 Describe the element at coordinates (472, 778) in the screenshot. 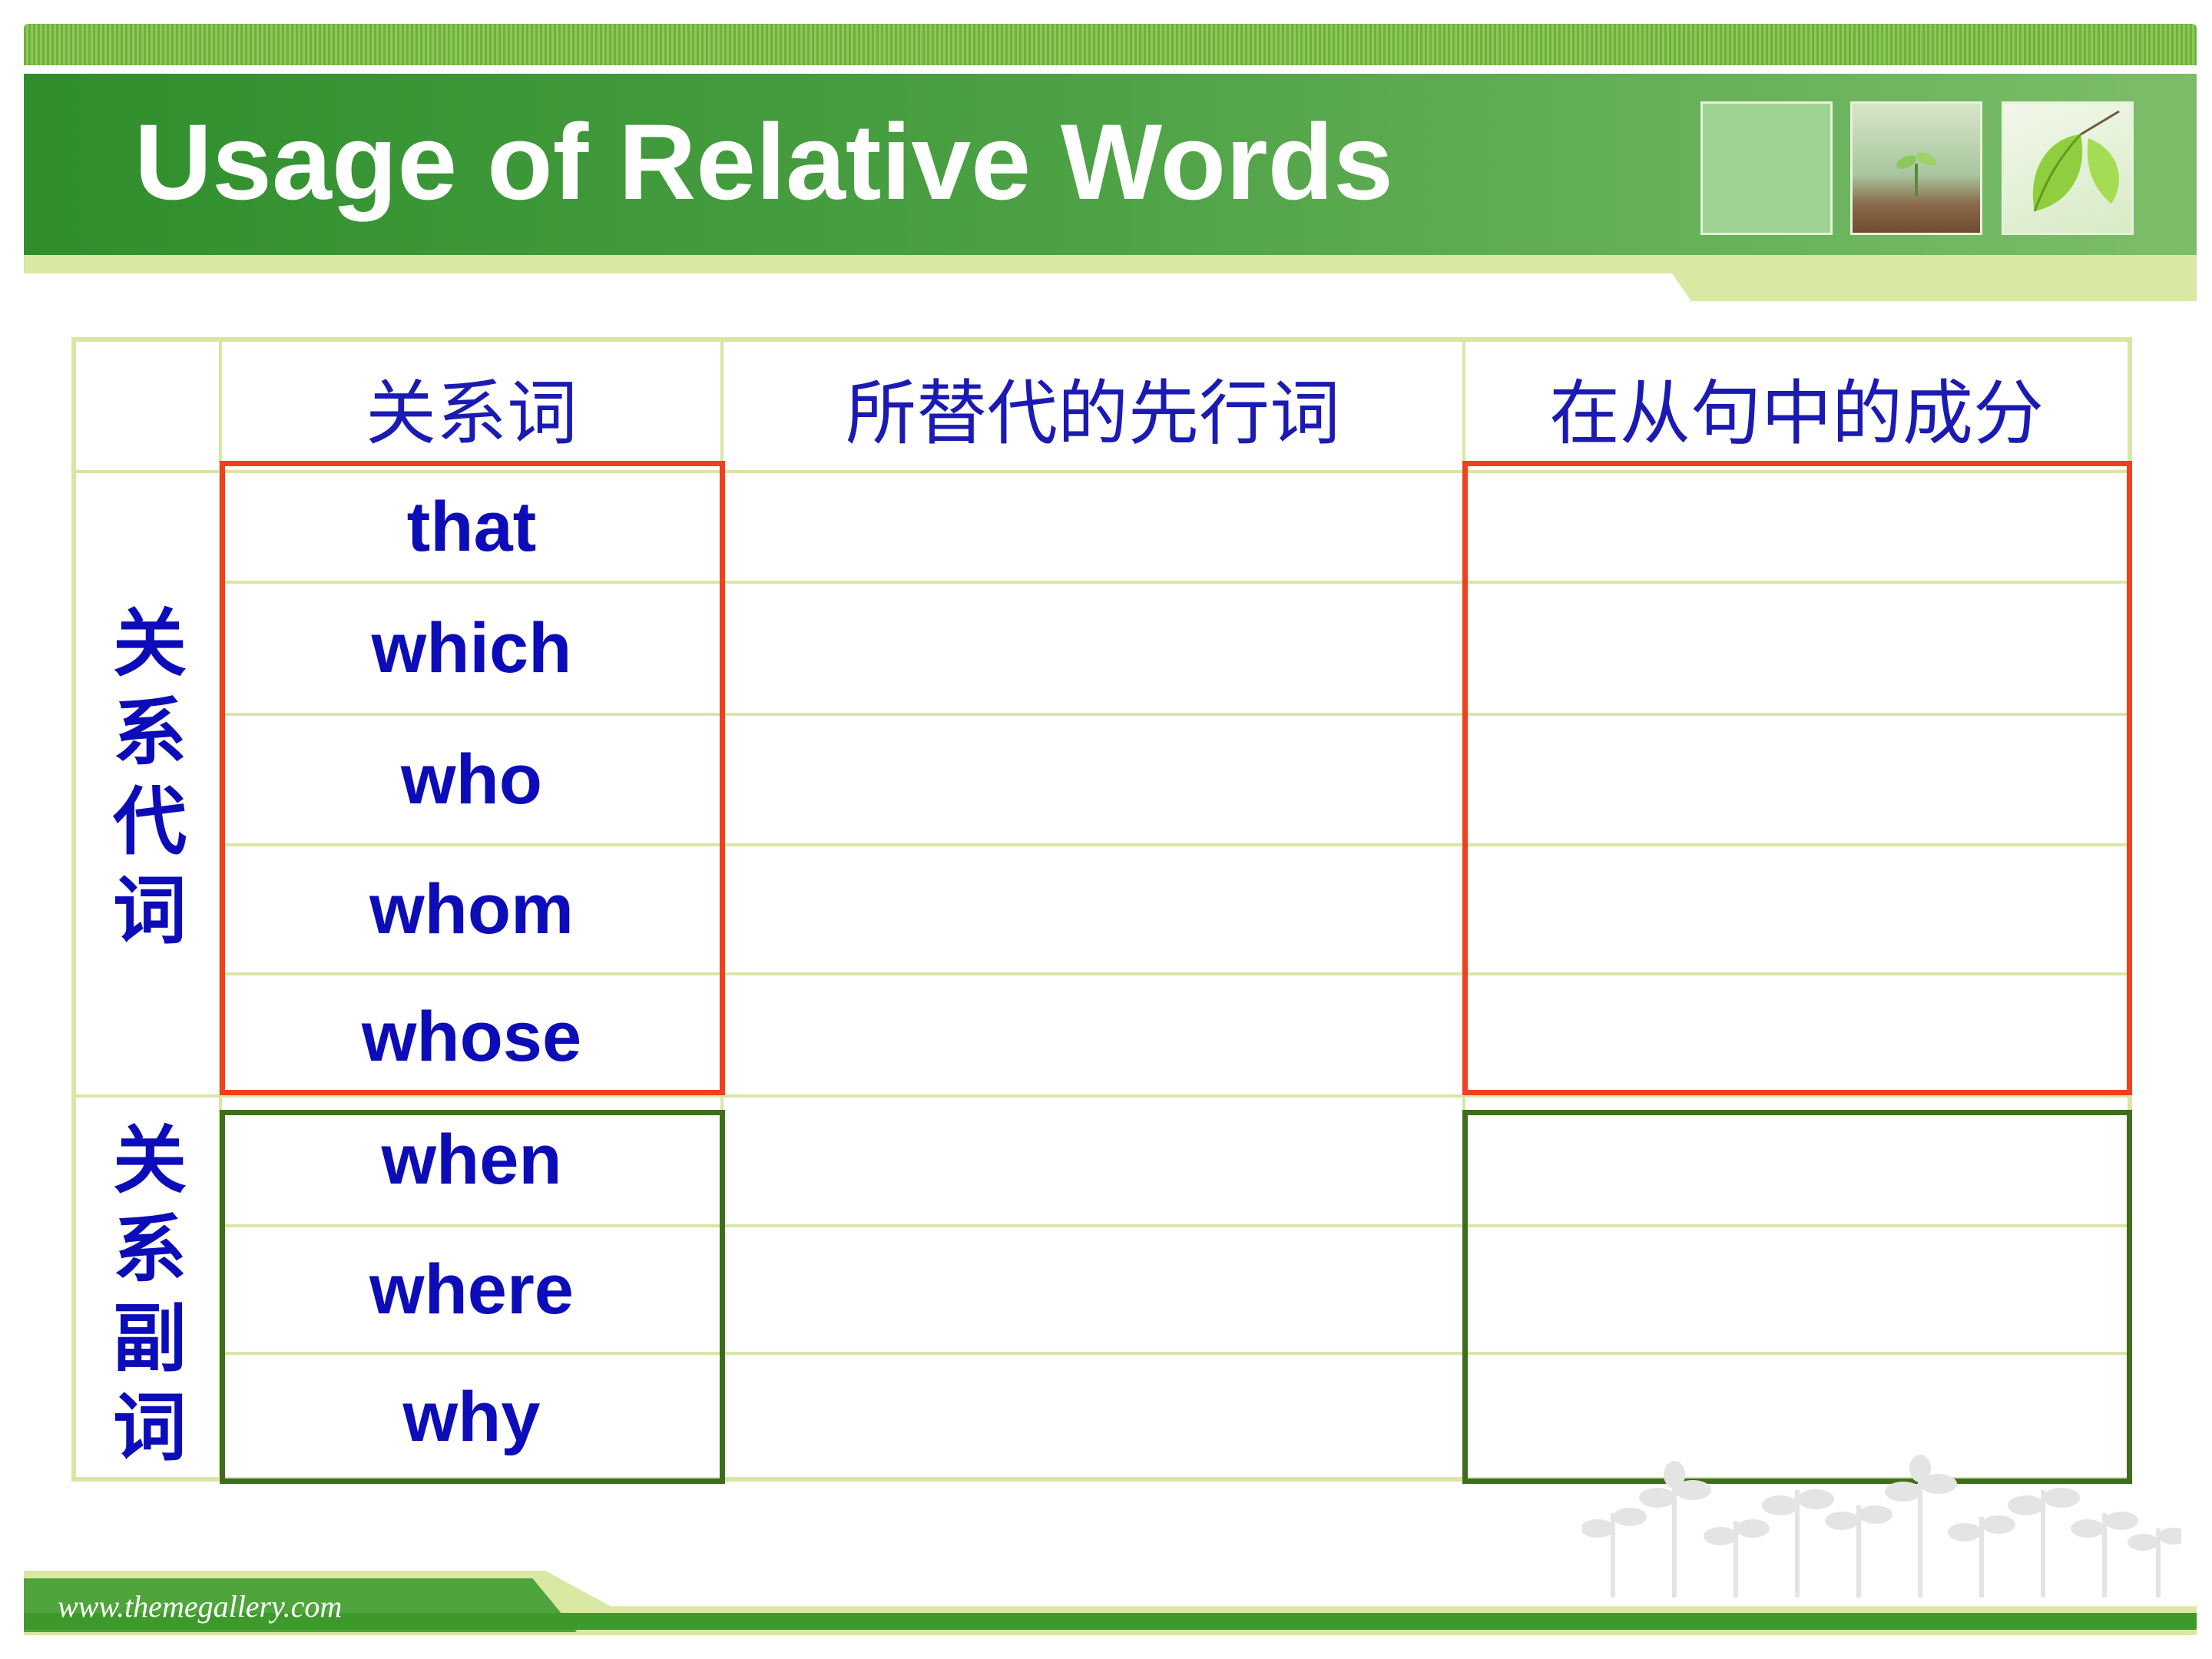

I see `pronoun-word-highlight-box` at that location.